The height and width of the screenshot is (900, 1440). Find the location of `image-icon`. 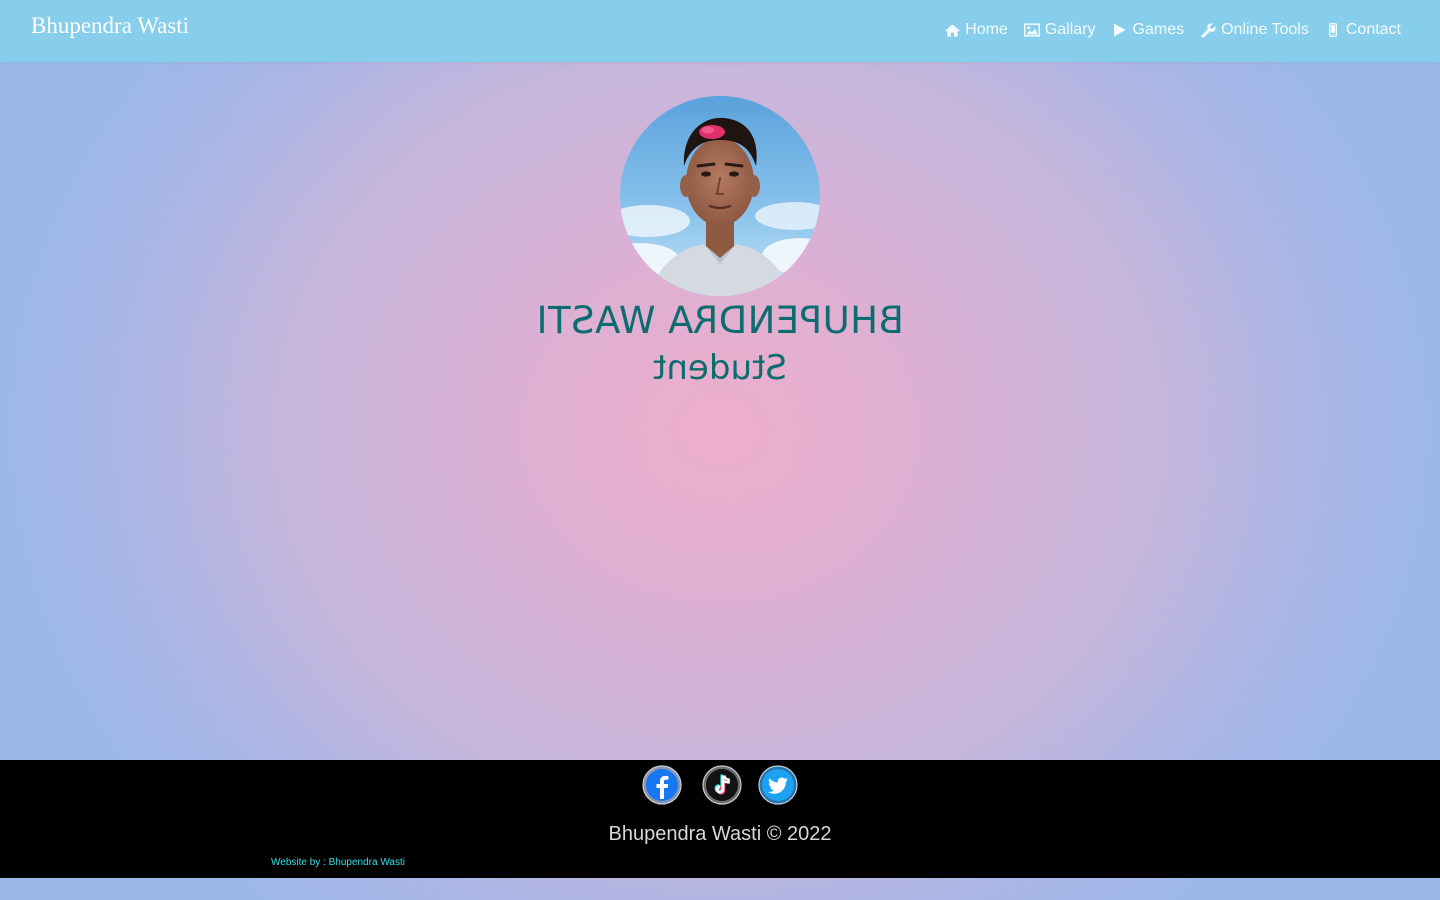

image-icon is located at coordinates (1031, 30).